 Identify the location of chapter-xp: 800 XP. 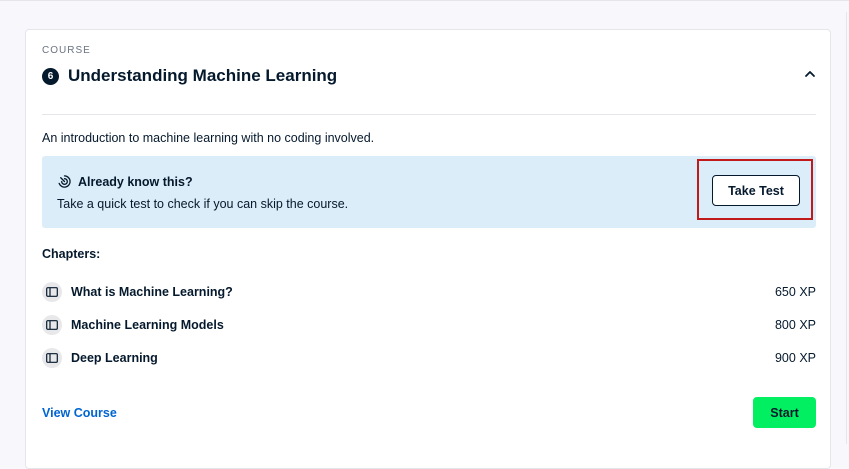
(795, 325).